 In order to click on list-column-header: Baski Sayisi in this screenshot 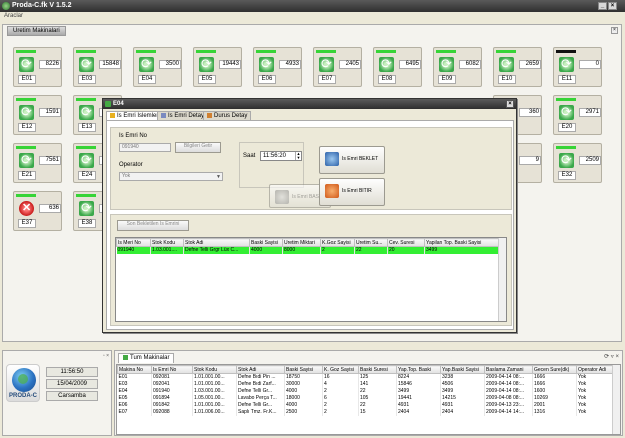, I will do `click(303, 369)`.